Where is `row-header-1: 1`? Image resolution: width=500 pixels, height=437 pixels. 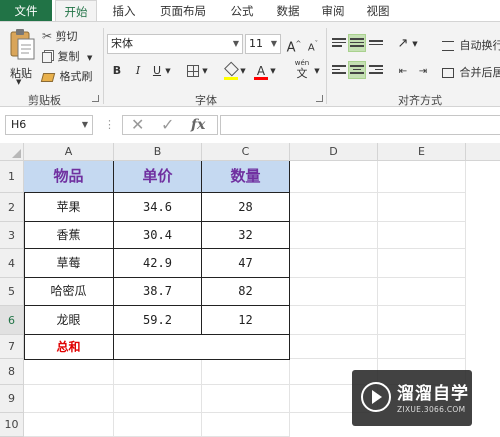 row-header-1: 1 is located at coordinates (12, 177).